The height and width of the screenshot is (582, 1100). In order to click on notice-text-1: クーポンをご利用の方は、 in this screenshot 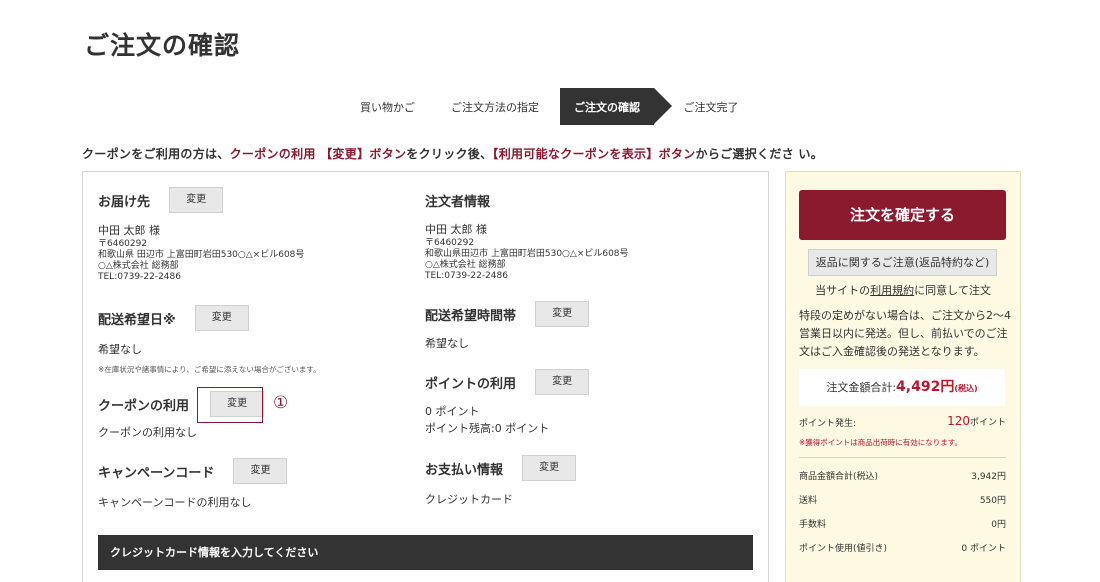, I will do `click(156, 154)`.